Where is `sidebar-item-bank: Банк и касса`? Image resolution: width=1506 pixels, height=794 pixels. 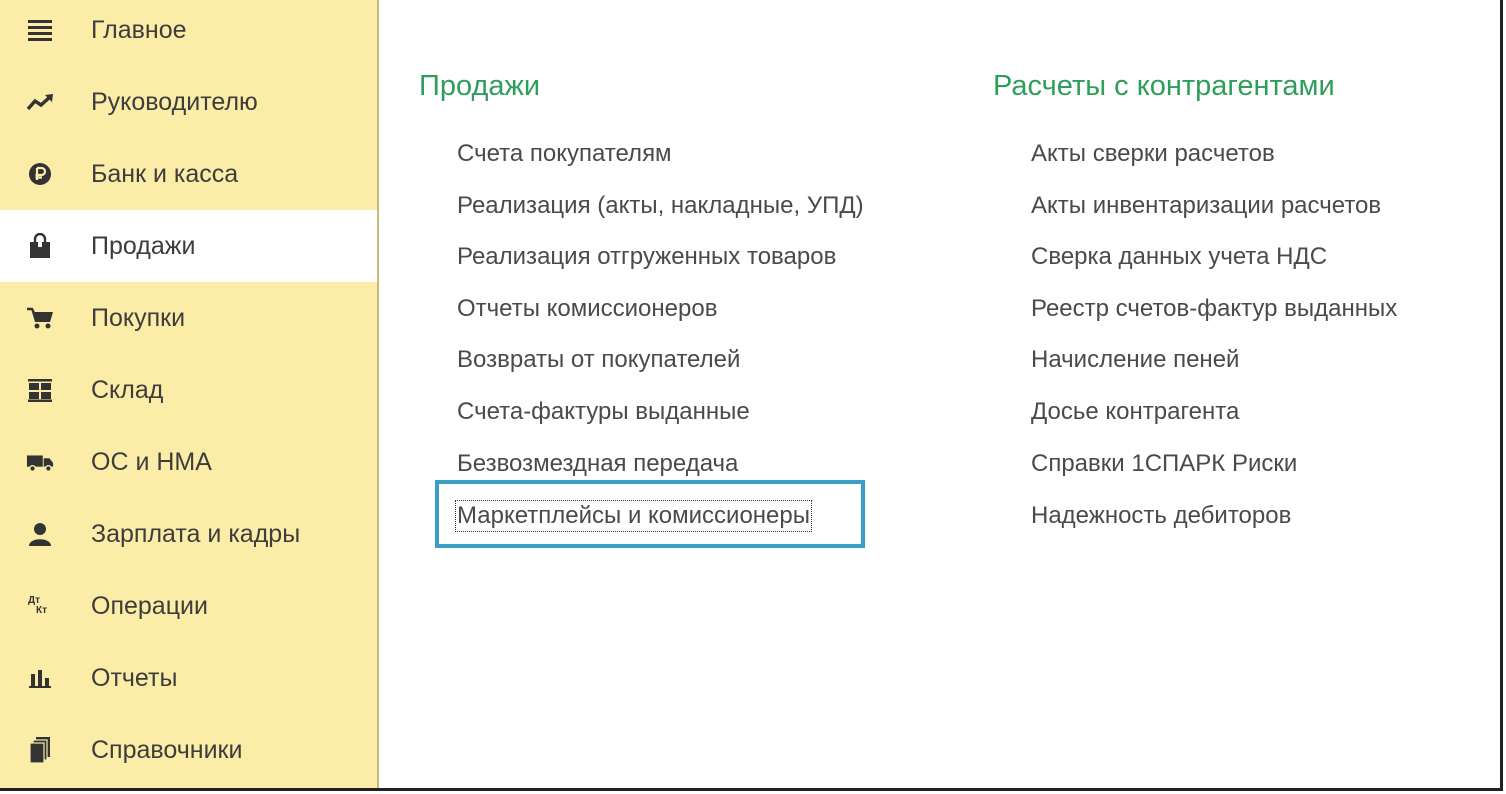 sidebar-item-bank: Банк и касса is located at coordinates (188, 174).